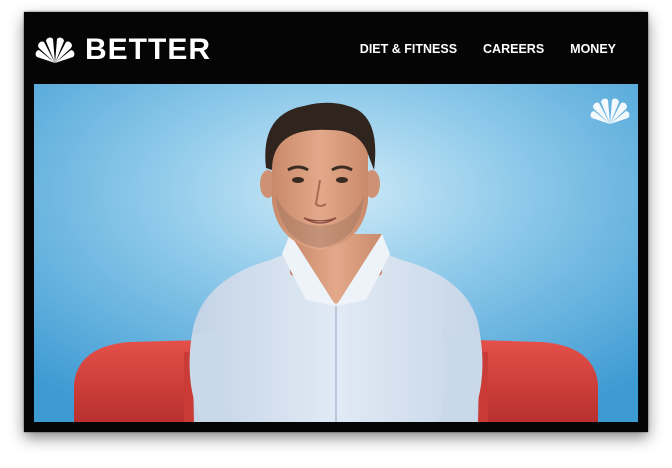  Describe the element at coordinates (593, 49) in the screenshot. I see `nav-item-money: MONEY` at that location.